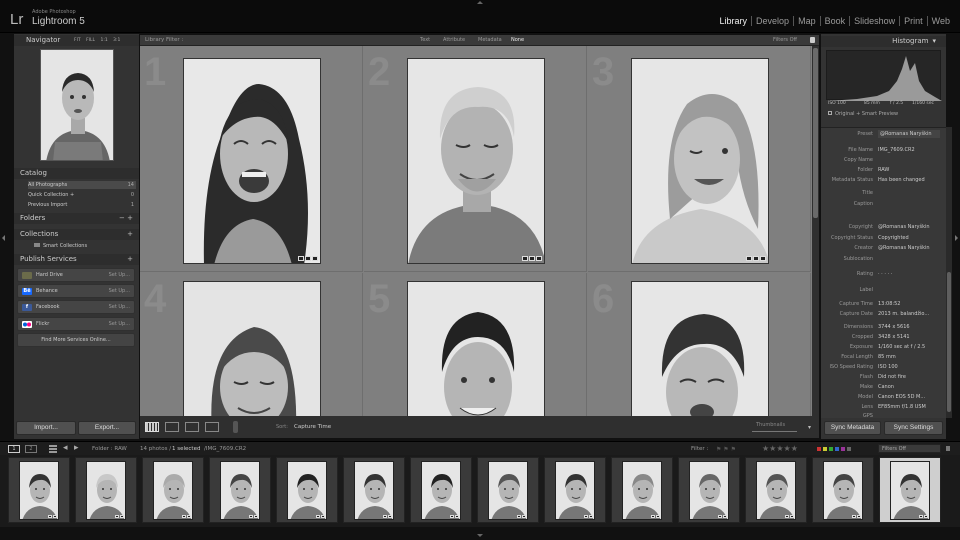  I want to click on rating-filter-stars: ★★★★★, so click(780, 448).